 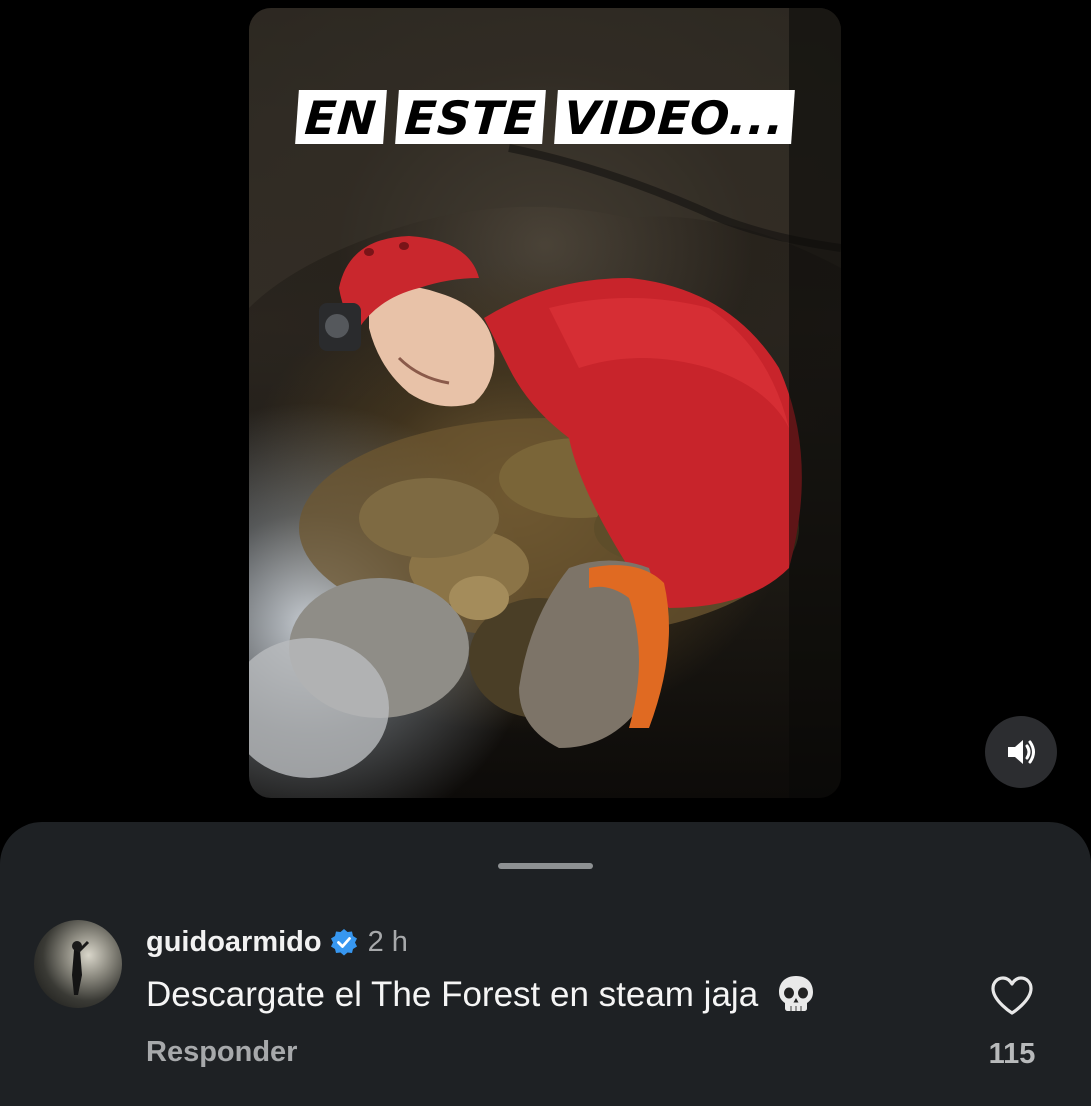 I want to click on like-button, so click(x=1012, y=996).